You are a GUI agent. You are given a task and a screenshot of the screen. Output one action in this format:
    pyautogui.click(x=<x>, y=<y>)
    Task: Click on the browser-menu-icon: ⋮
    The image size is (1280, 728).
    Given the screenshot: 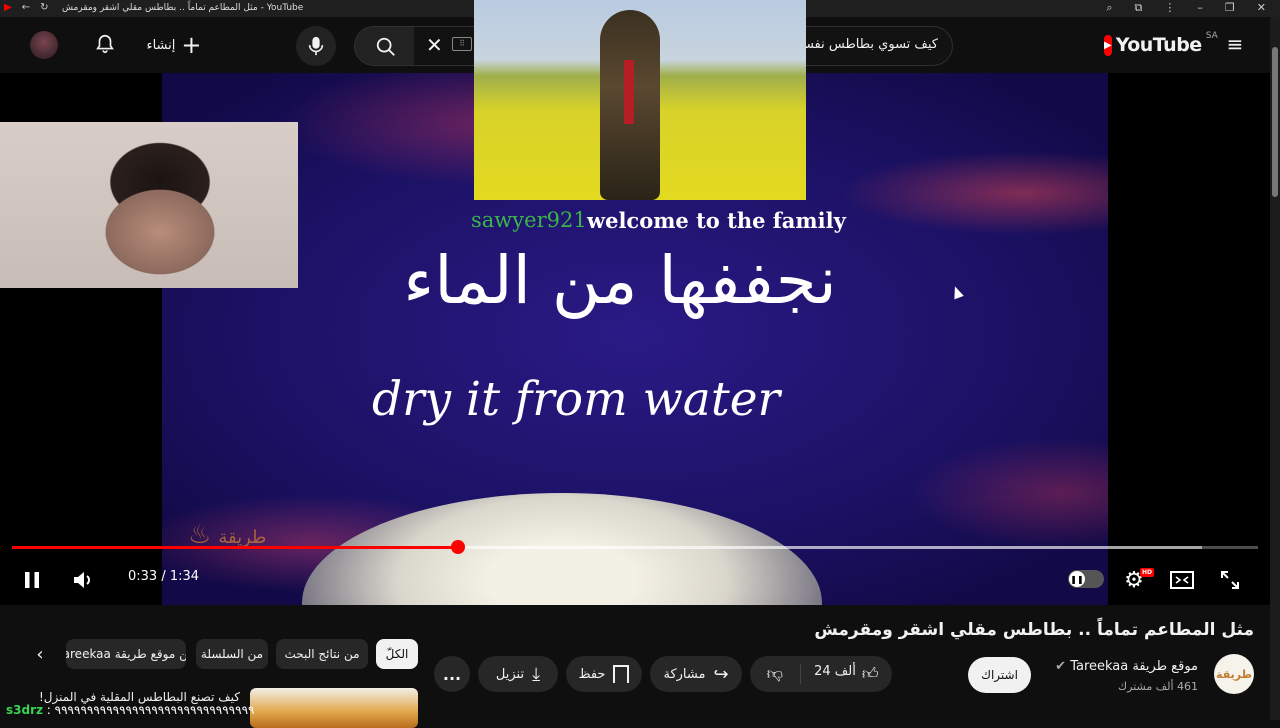 What is the action you would take?
    pyautogui.click(x=1169, y=8)
    